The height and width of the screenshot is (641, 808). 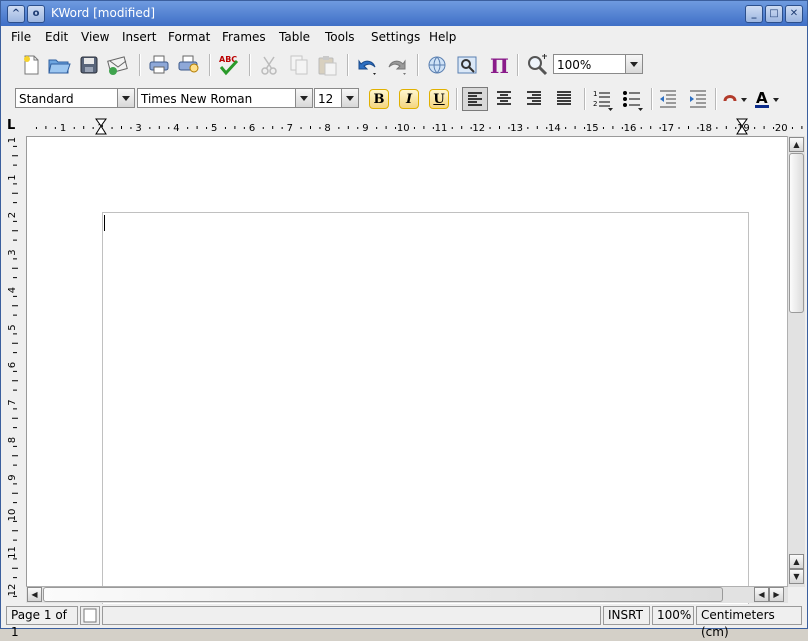 What do you see at coordinates (103, 13) in the screenshot?
I see `window-title: KWord [modified]` at bounding box center [103, 13].